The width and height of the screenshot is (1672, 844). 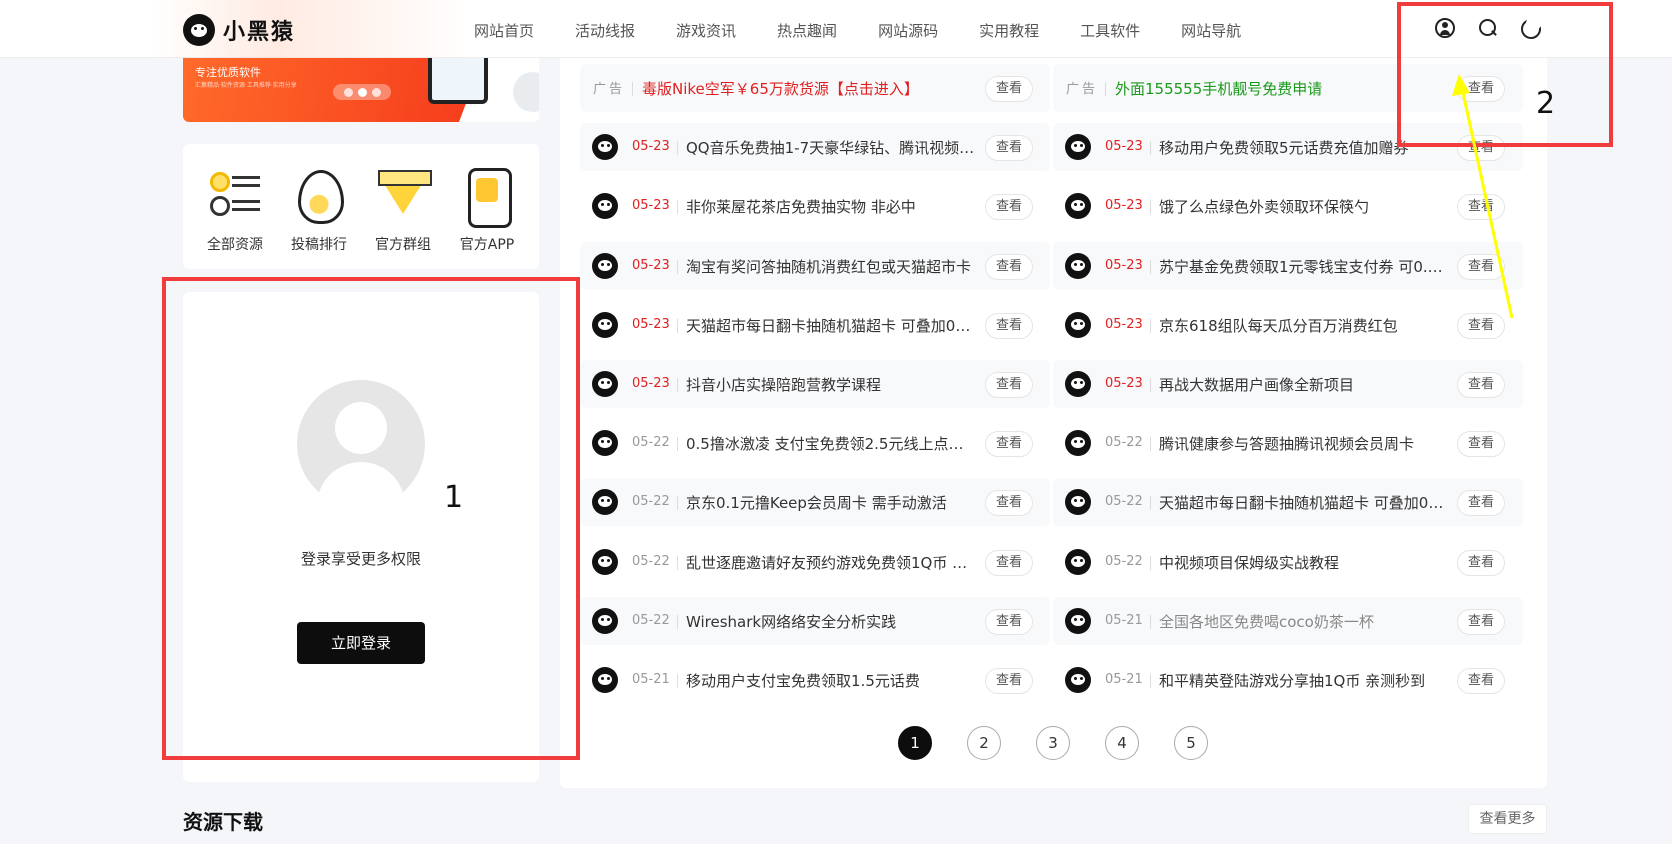 I want to click on nav-item-tools: 工具软件, so click(x=1110, y=30).